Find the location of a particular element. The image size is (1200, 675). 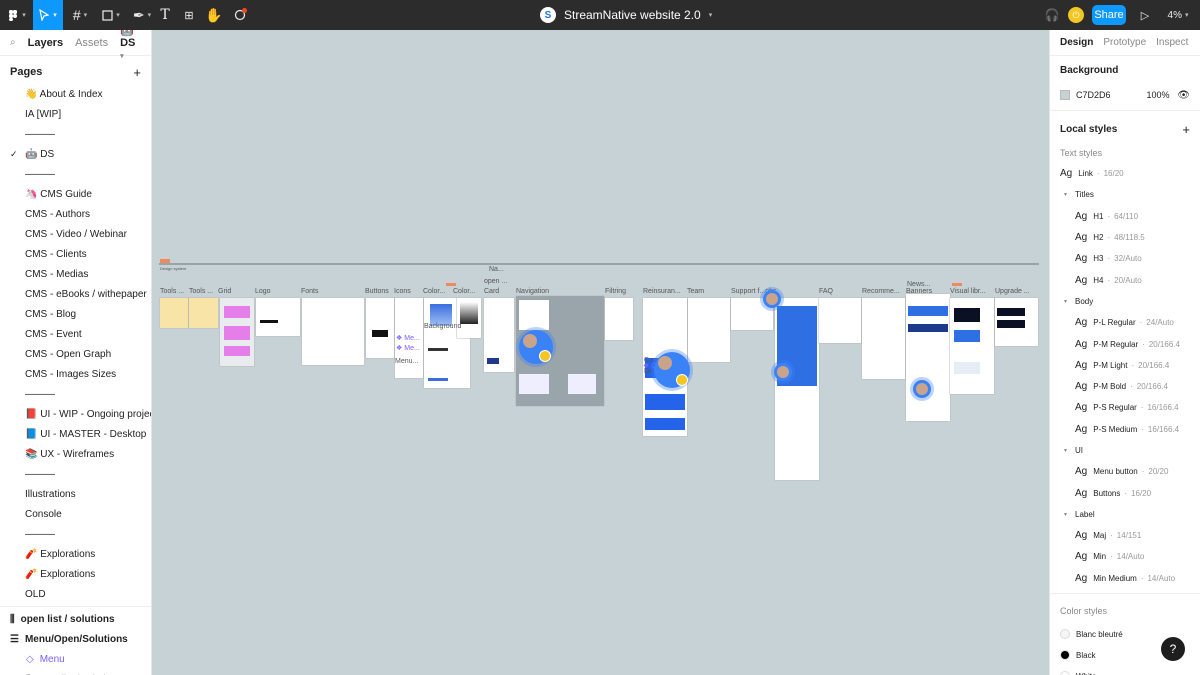

text-style-item: Ag P-M Light · 20/166.4 is located at coordinates (1125, 365).